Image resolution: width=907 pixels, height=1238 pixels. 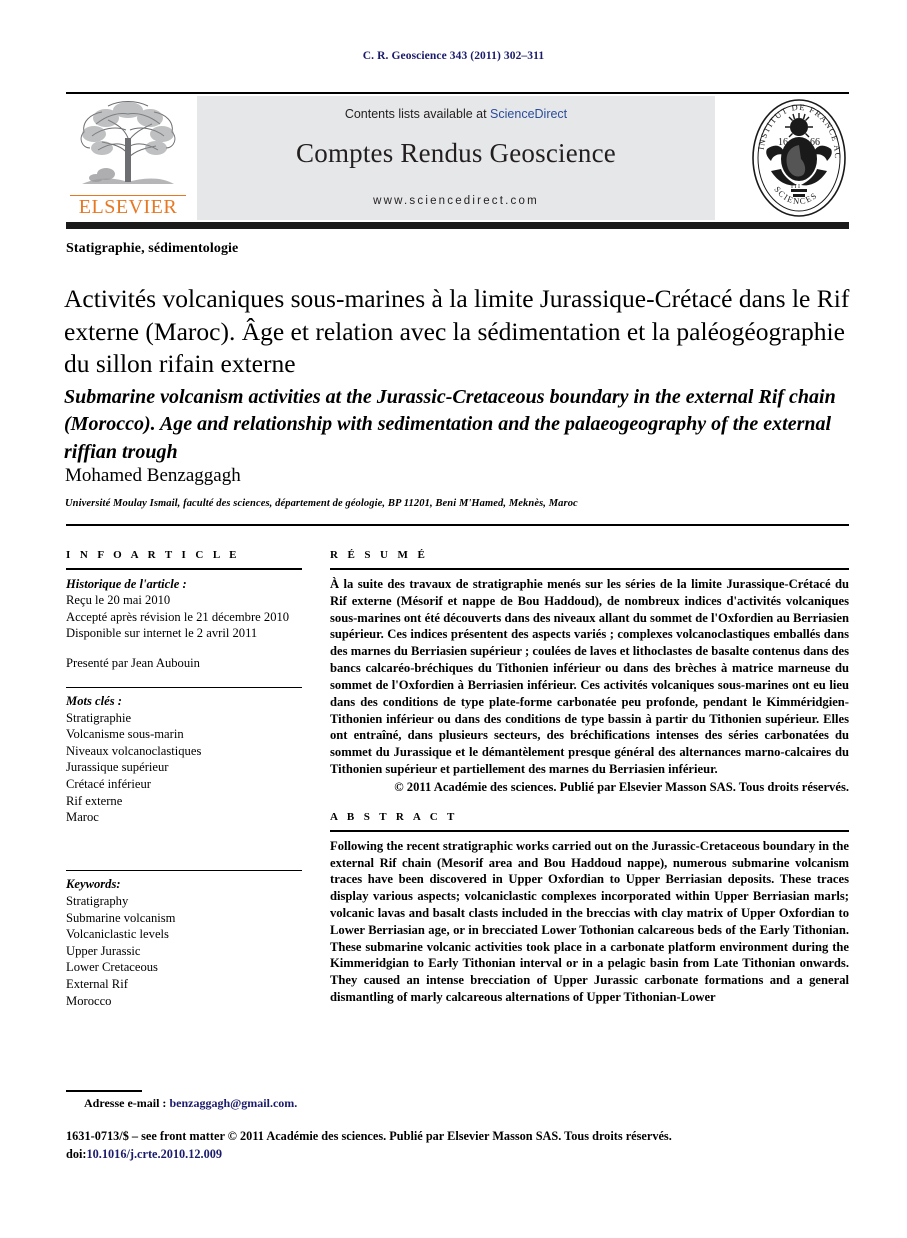 I want to click on running-head: C. R. Geoscience 343 (2011) 302–311, so click(x=453, y=56).